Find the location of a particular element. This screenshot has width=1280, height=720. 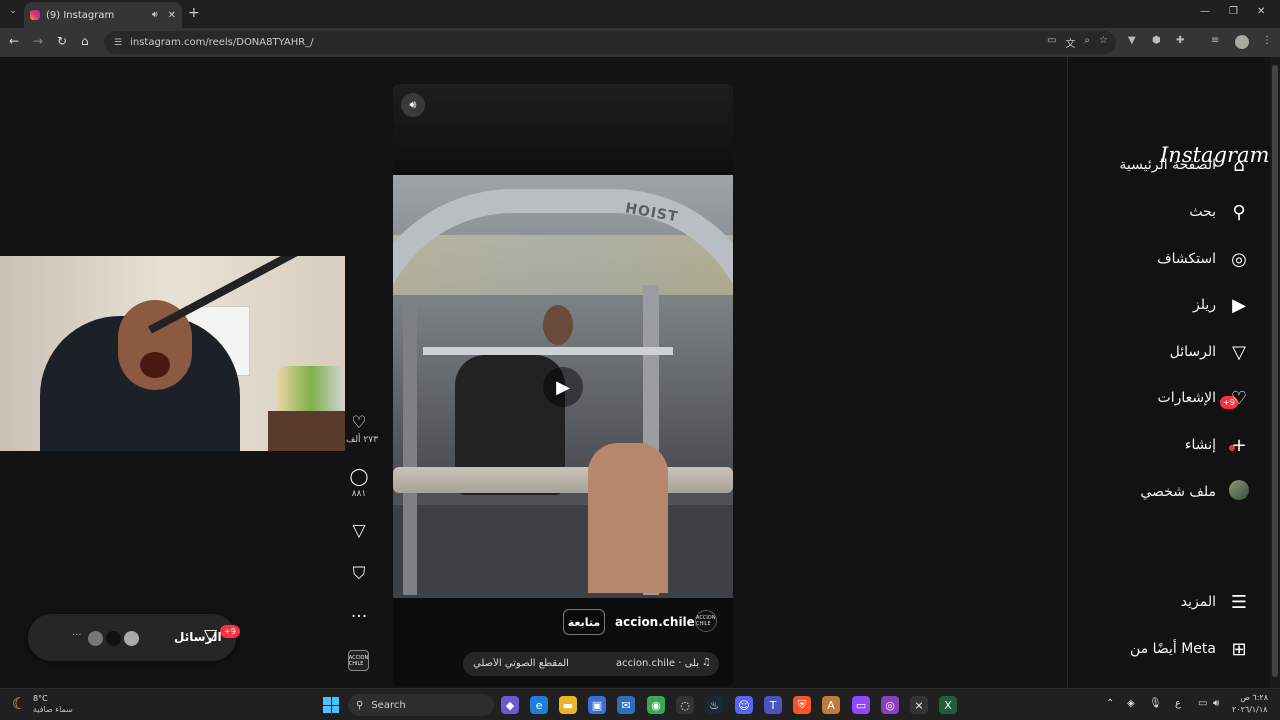

sidebar-item-home: الصفحة الرئيسية ⌂ is located at coordinates (1170, 165).